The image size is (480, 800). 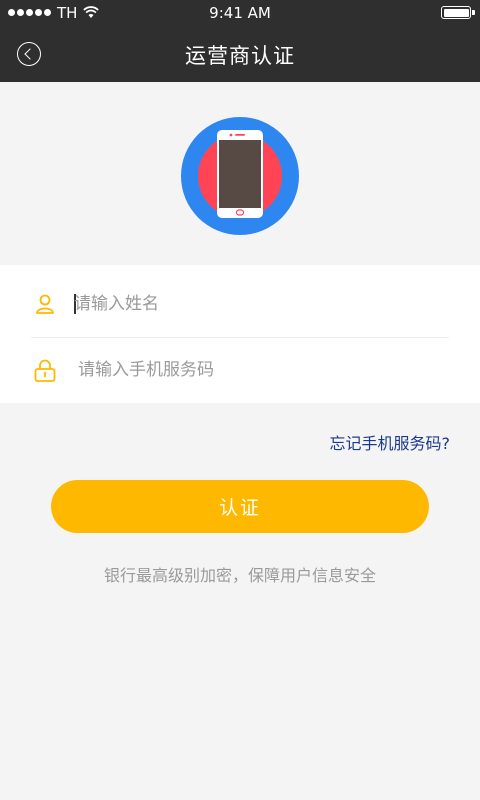 I want to click on app-header: TH 9:41 AM 运营商认证, so click(x=240, y=41).